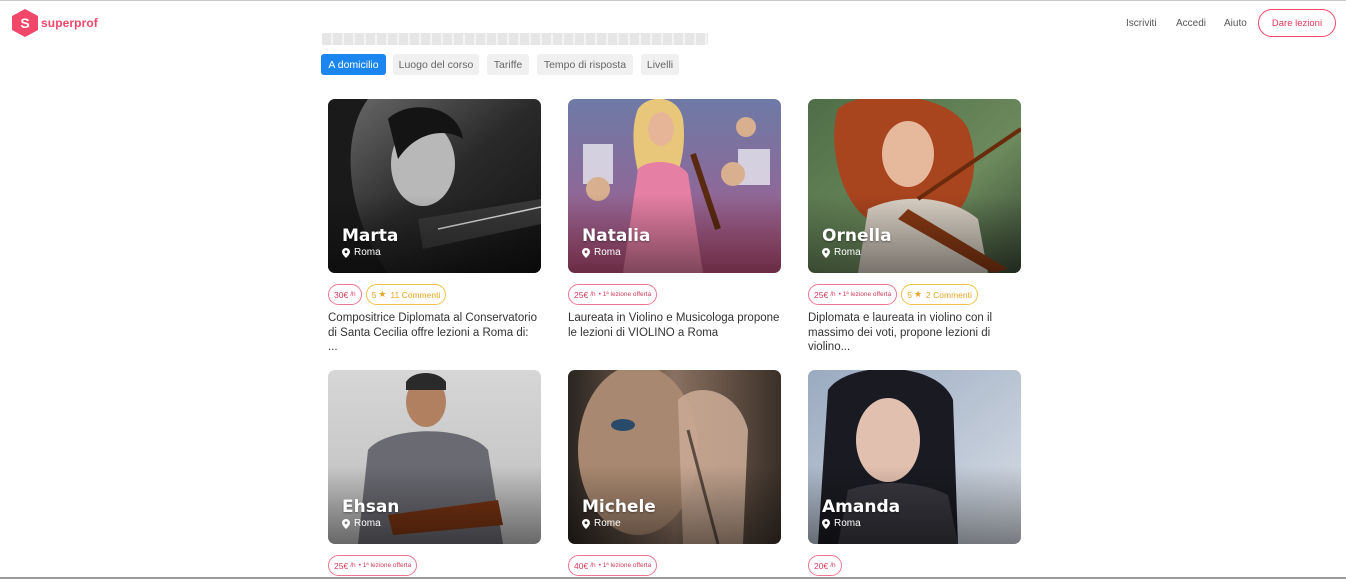 The height and width of the screenshot is (579, 1346). What do you see at coordinates (25, 23) in the screenshot?
I see `superprof-logo-icon: S` at bounding box center [25, 23].